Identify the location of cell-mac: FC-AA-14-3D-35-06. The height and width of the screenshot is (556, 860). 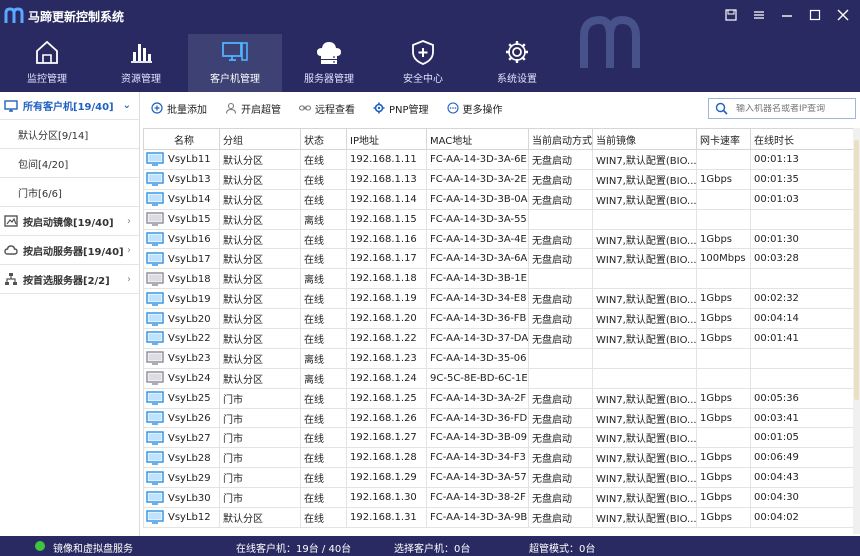
(477, 358).